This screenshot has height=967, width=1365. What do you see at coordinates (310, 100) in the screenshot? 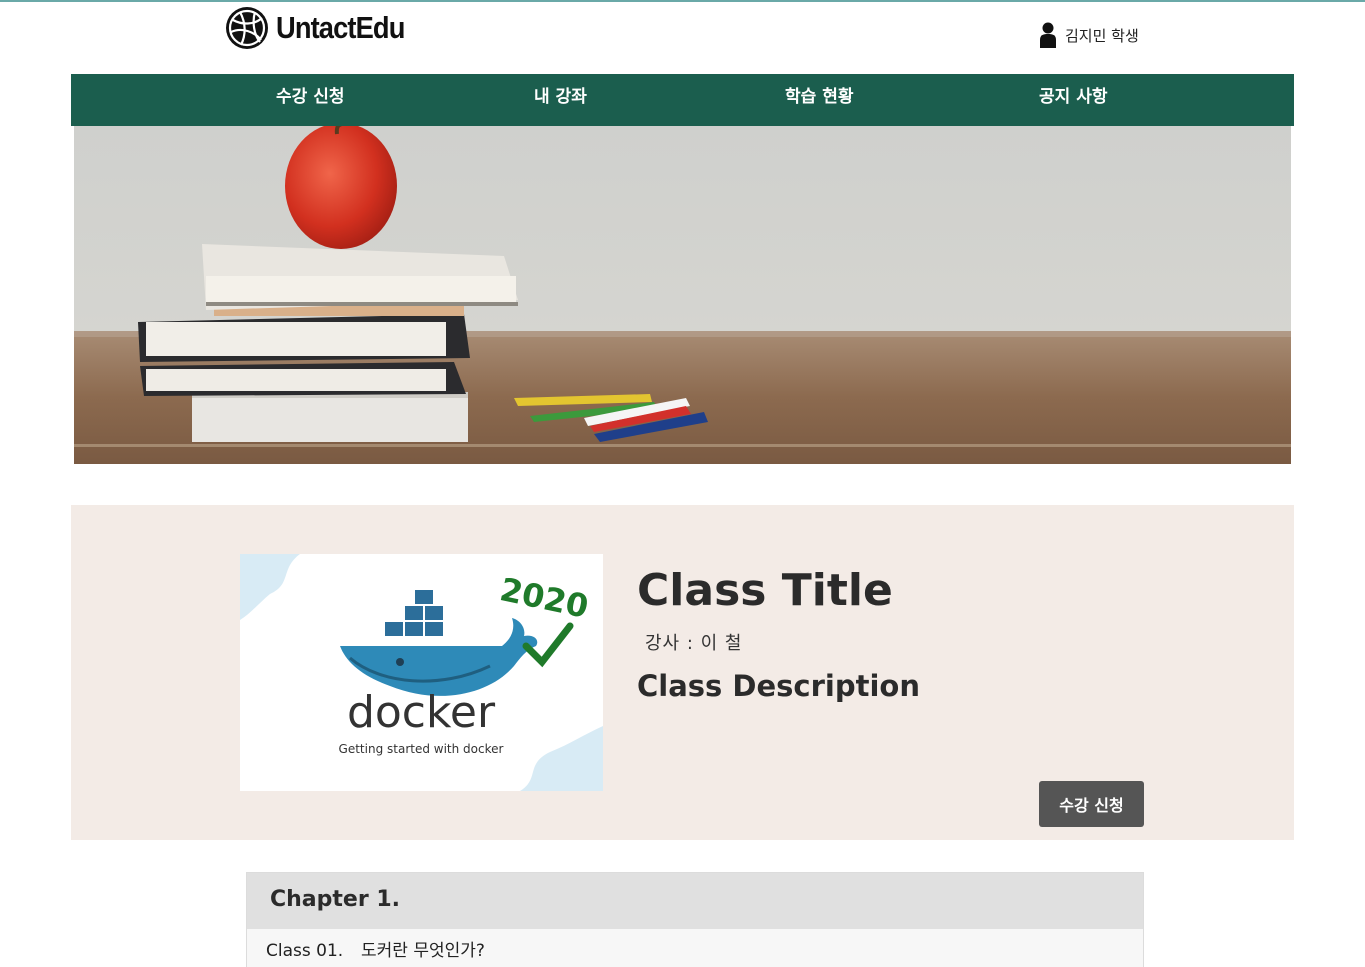
I see `nav-item-enroll: 수강 신청` at bounding box center [310, 100].